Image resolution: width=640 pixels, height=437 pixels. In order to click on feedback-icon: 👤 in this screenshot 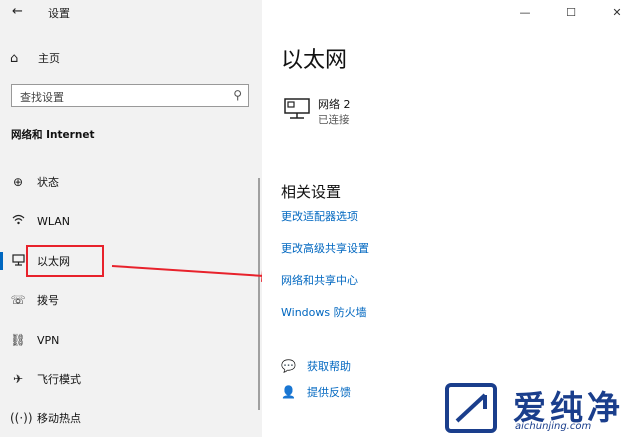, I will do `click(288, 392)`.